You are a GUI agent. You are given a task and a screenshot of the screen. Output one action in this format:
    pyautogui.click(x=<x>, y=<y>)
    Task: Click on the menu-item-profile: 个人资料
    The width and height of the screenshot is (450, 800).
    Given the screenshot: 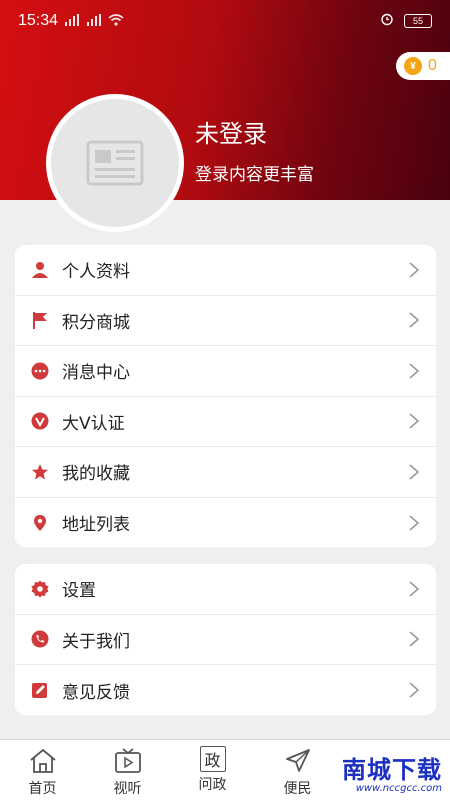 What is the action you would take?
    pyautogui.click(x=225, y=270)
    